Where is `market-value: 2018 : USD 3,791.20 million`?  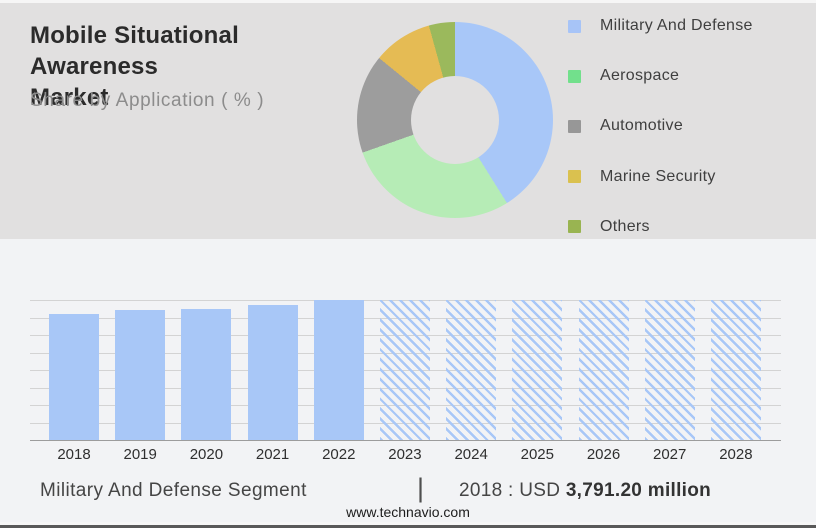 market-value: 2018 : USD 3,791.20 million is located at coordinates (585, 491).